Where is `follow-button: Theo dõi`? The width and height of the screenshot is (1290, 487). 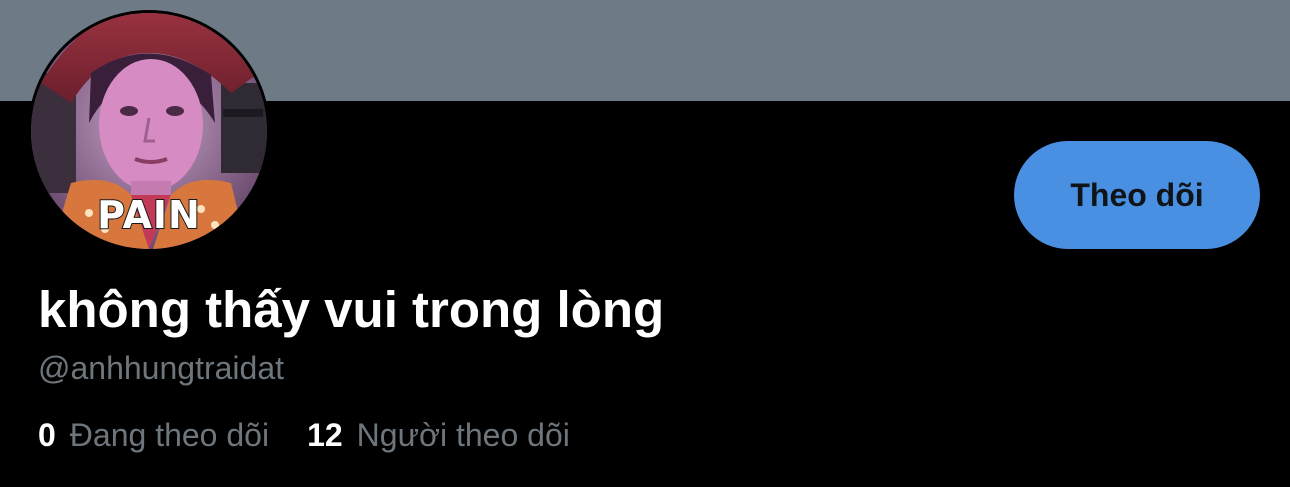 follow-button: Theo dõi is located at coordinates (1137, 195).